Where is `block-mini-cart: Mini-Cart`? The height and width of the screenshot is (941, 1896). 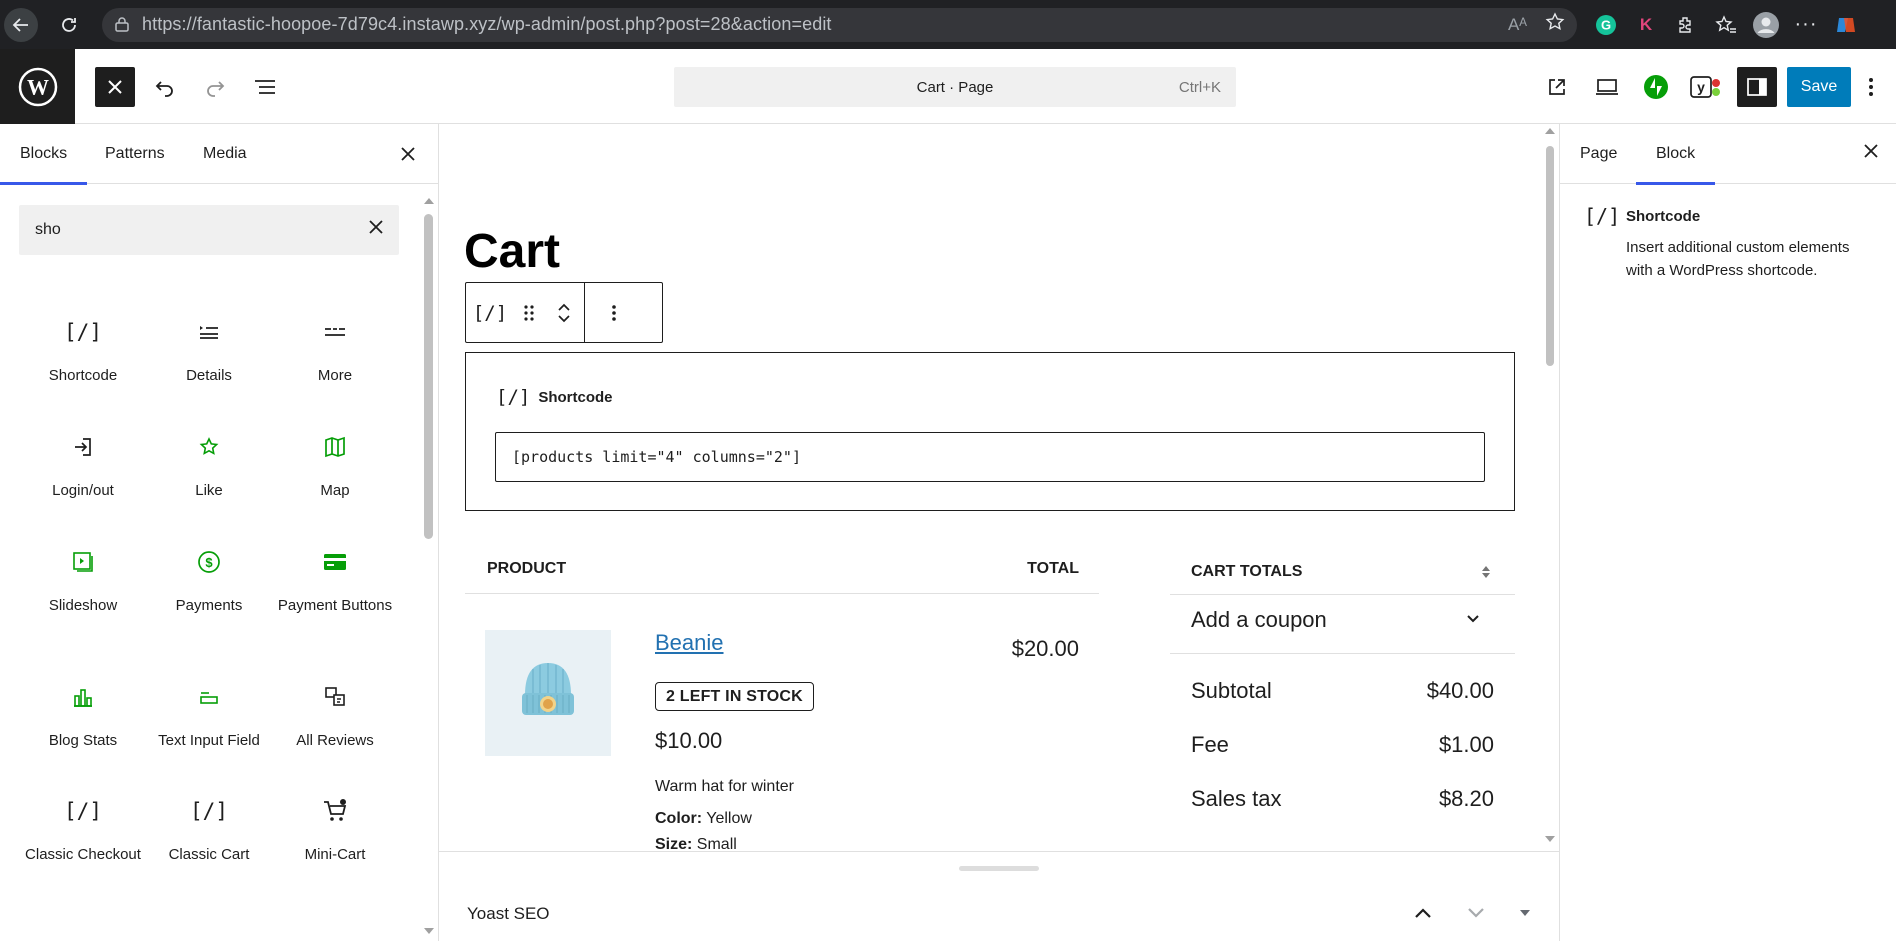
block-mini-cart: Mini-Cart is located at coordinates (335, 828).